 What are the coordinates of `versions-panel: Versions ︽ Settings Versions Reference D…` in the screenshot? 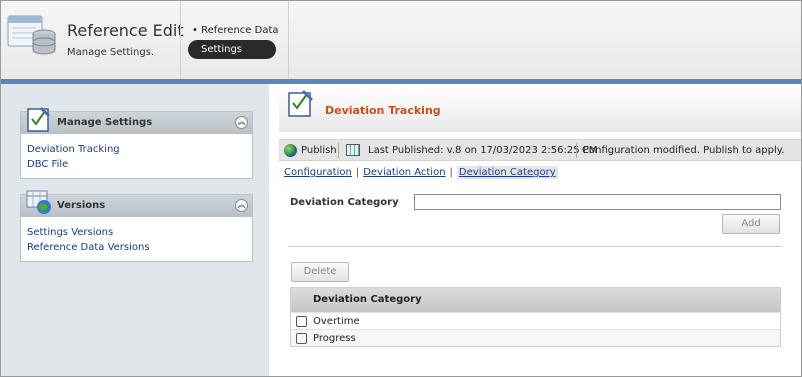 It's located at (136, 226).